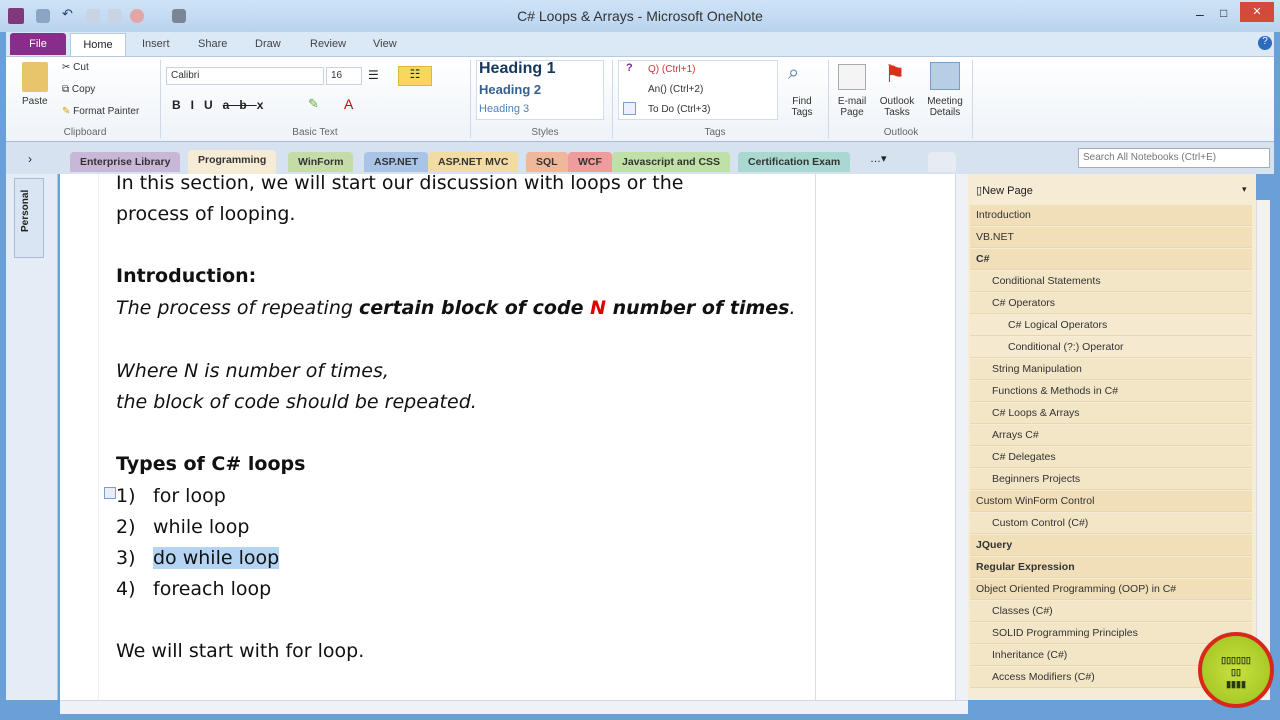 This screenshot has height=720, width=1280. Describe the element at coordinates (321, 162) in the screenshot. I see `section-tab: WinForm` at that location.